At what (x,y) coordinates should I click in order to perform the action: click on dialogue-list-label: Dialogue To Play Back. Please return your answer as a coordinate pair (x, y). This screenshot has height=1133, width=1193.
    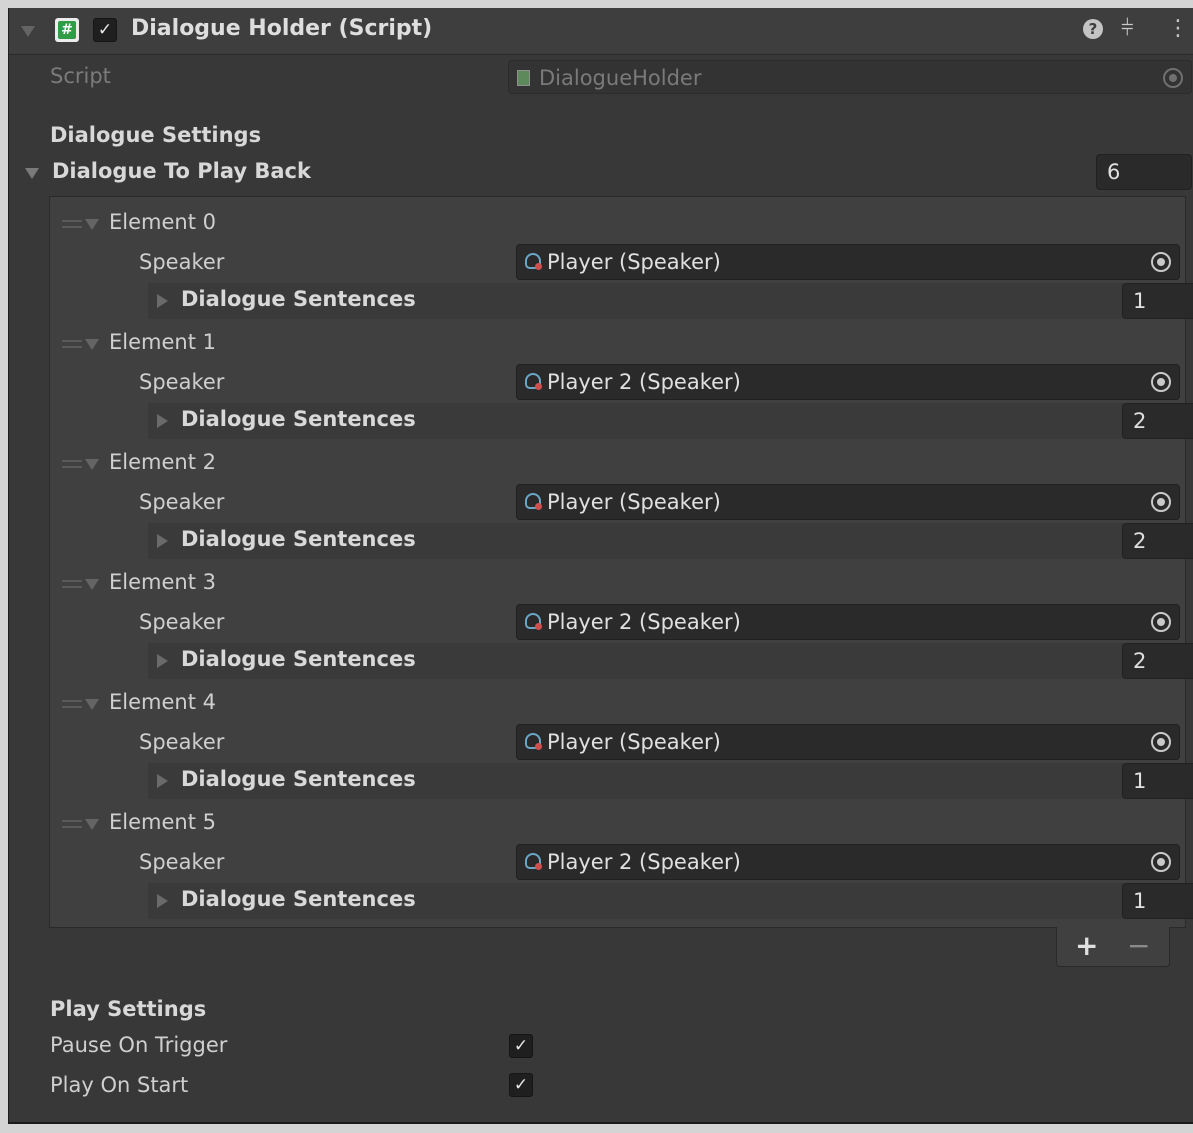
    Looking at the image, I should click on (181, 171).